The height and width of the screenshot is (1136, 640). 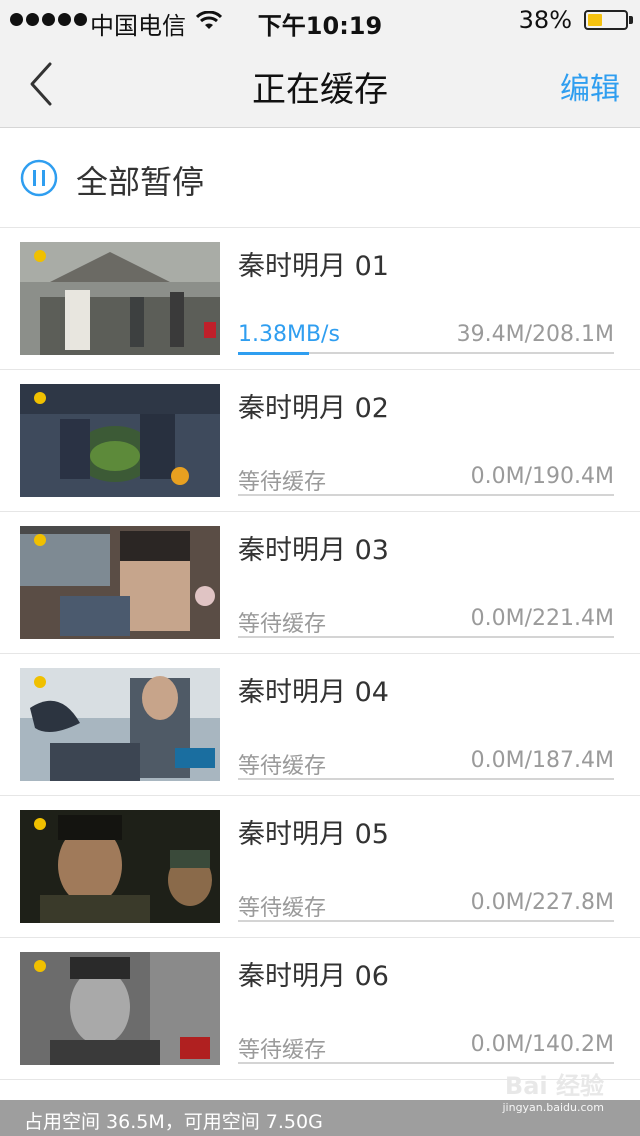 What do you see at coordinates (320, 725) in the screenshot?
I see `download-item: 秦时明月 04 等待缓存 0.0M/187.4M` at bounding box center [320, 725].